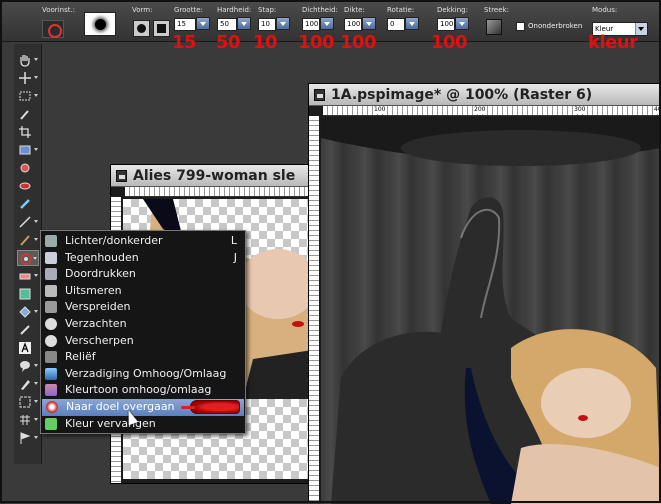 This screenshot has width=661, height=504. I want to click on document-icon, so click(121, 176).